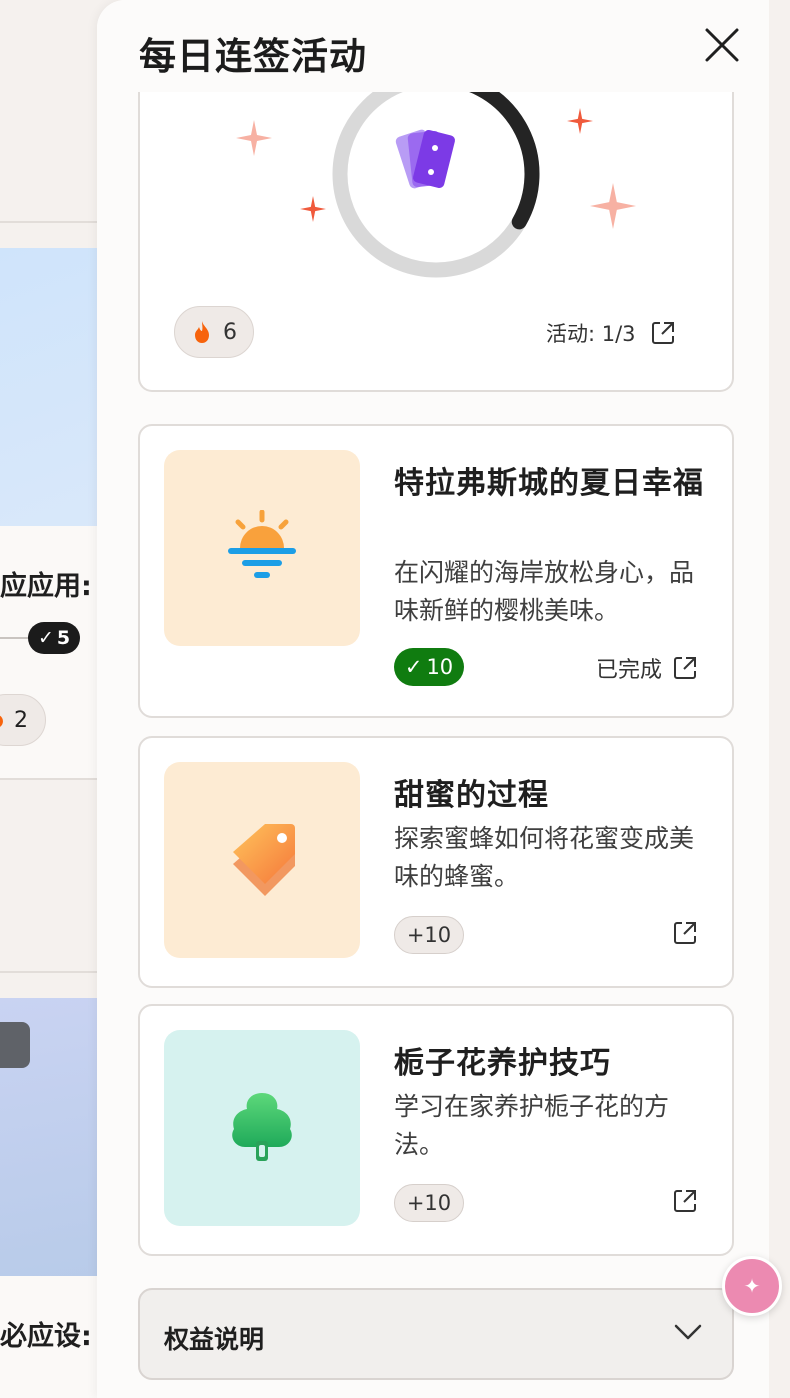 Image resolution: width=790 pixels, height=1398 pixels. What do you see at coordinates (591, 334) in the screenshot?
I see `activity-label: 活动: 1/3` at bounding box center [591, 334].